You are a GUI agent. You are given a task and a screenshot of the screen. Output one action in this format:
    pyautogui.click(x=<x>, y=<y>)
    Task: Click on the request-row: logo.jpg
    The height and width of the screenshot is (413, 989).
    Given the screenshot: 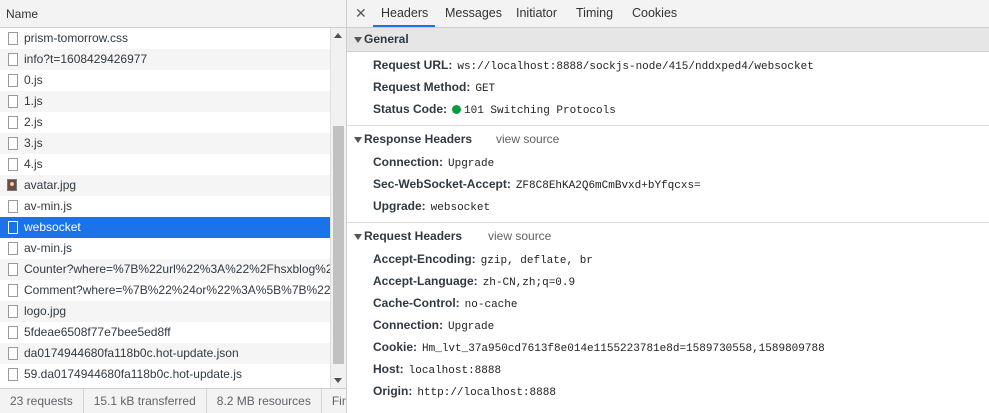 What is the action you would take?
    pyautogui.click(x=165, y=311)
    